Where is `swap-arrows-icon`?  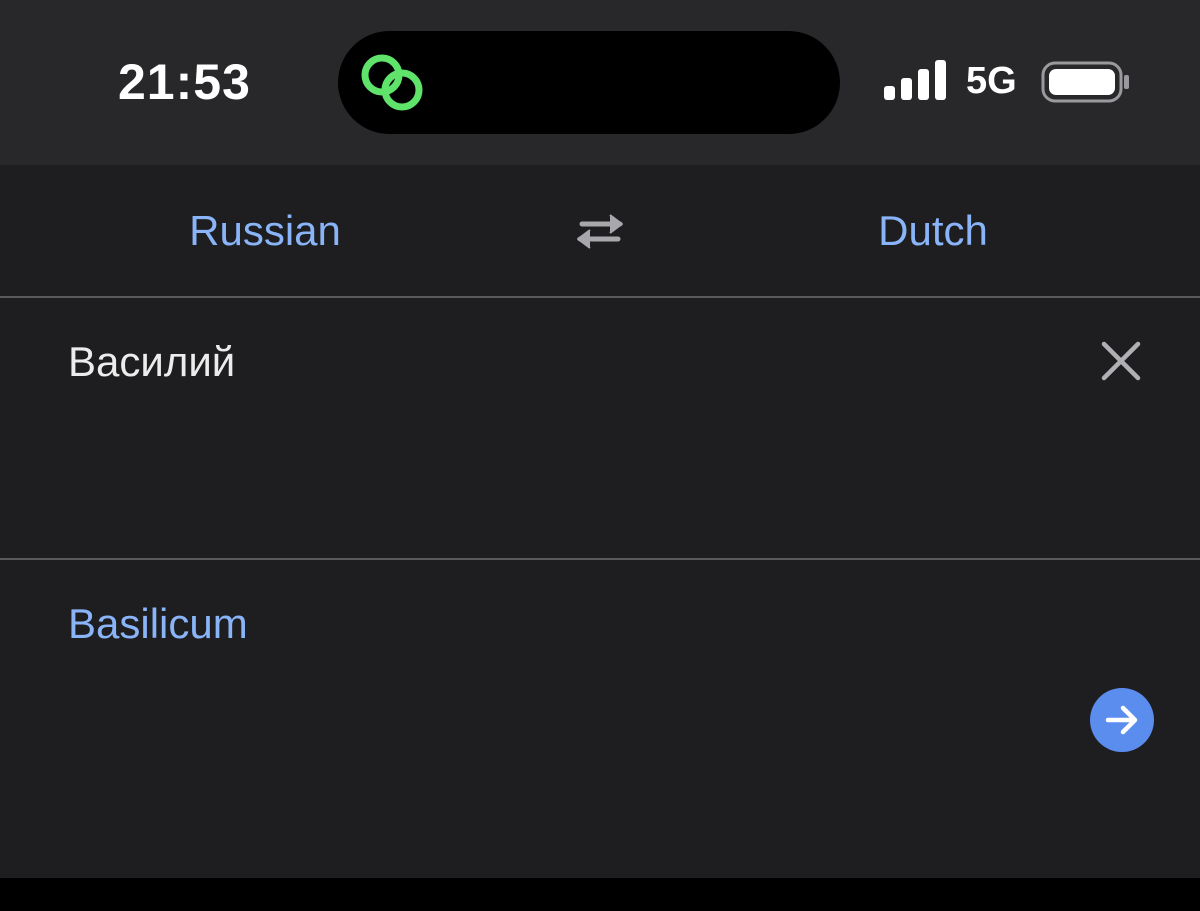 swap-arrows-icon is located at coordinates (600, 231).